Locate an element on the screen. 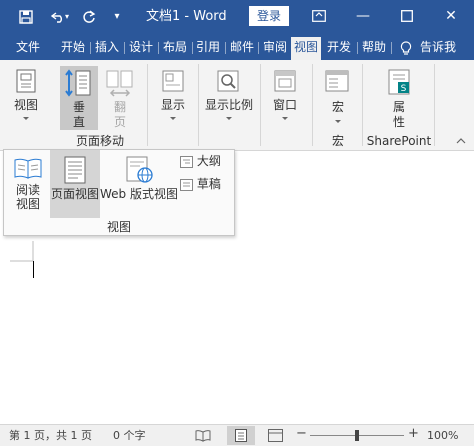 Image resolution: width=474 pixels, height=446 pixels. tab-layout: 布局 is located at coordinates (175, 49).